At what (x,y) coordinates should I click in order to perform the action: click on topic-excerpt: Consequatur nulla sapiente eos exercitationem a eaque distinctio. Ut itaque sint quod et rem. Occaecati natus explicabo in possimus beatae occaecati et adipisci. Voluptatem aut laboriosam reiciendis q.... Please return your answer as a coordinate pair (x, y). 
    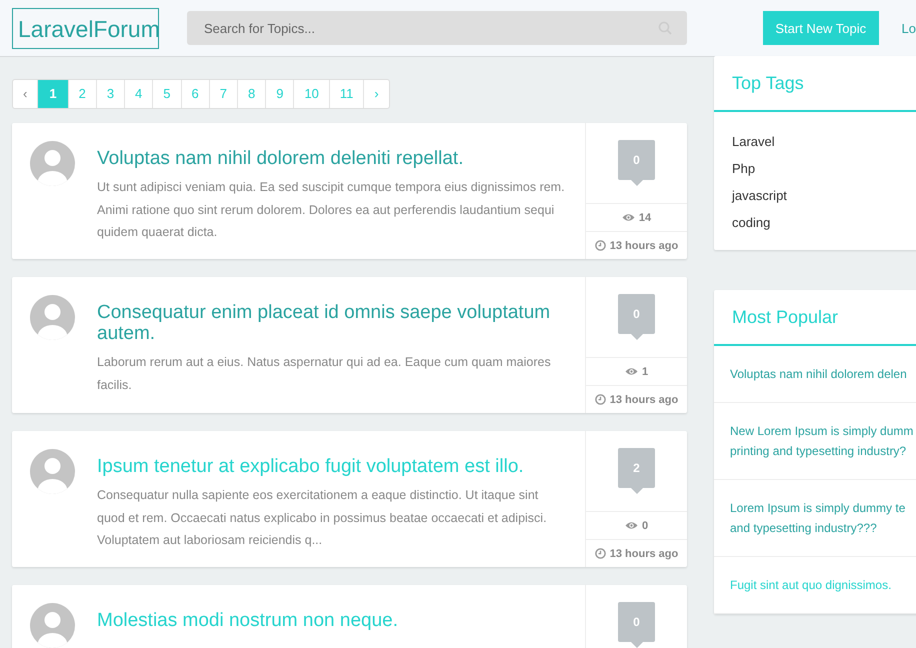
    Looking at the image, I should click on (322, 518).